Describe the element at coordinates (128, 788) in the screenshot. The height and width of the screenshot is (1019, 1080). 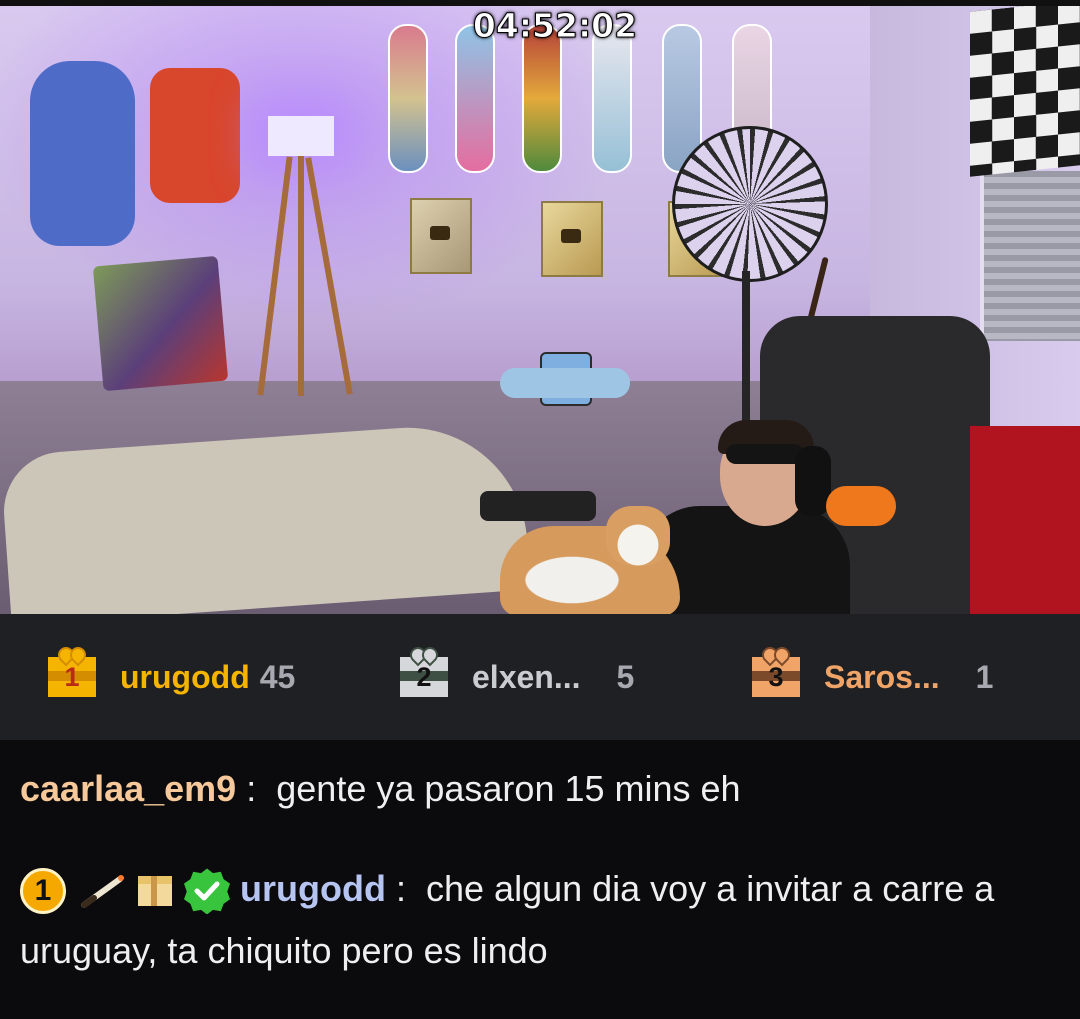
I see `chat-username: caarlaa_em9` at that location.